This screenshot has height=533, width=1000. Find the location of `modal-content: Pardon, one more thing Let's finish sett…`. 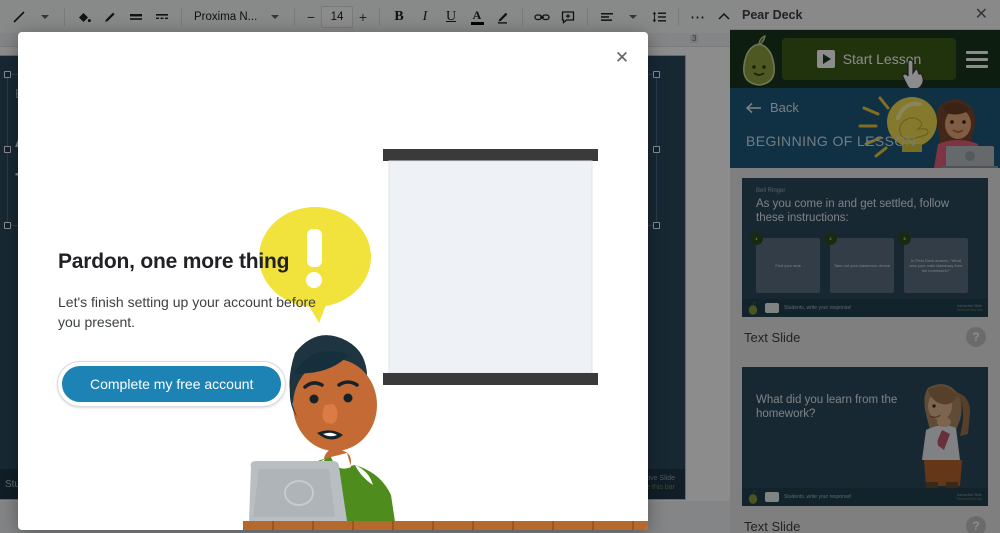

modal-content: Pardon, one more thing Let's finish sett… is located at coordinates (198, 328).